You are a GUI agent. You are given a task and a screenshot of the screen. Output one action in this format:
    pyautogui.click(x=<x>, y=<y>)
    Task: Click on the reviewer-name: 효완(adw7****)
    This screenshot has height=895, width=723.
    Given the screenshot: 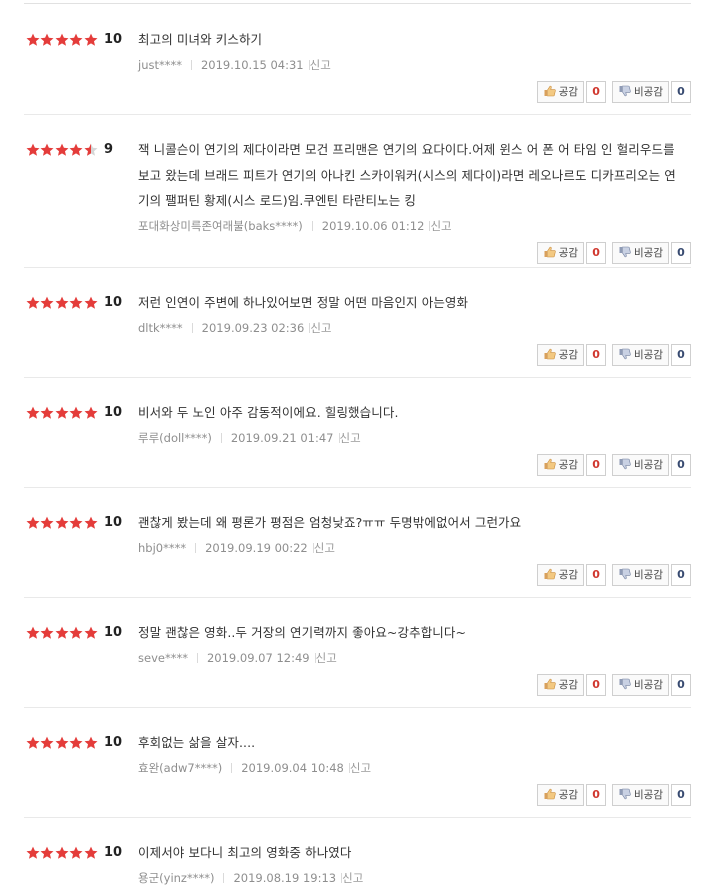 What is the action you would take?
    pyautogui.click(x=180, y=768)
    